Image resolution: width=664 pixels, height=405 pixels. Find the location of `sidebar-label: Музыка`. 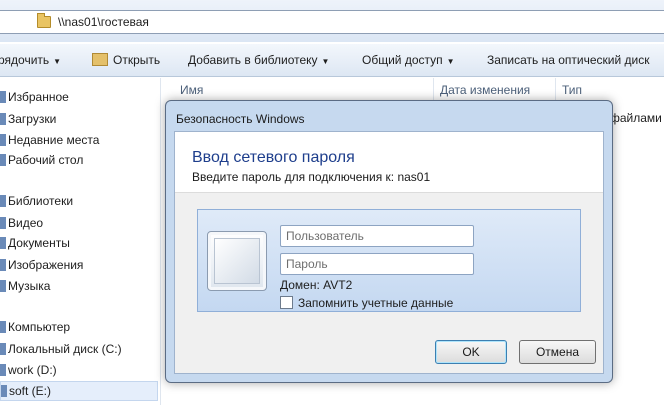

sidebar-label: Музыка is located at coordinates (29, 286).